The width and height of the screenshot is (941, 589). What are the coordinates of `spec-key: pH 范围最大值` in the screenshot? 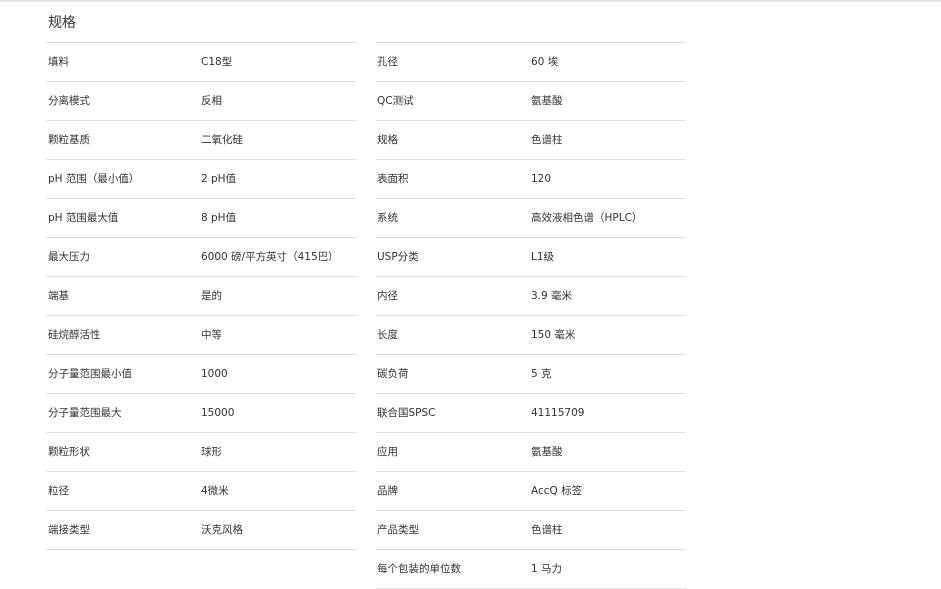 It's located at (83, 218).